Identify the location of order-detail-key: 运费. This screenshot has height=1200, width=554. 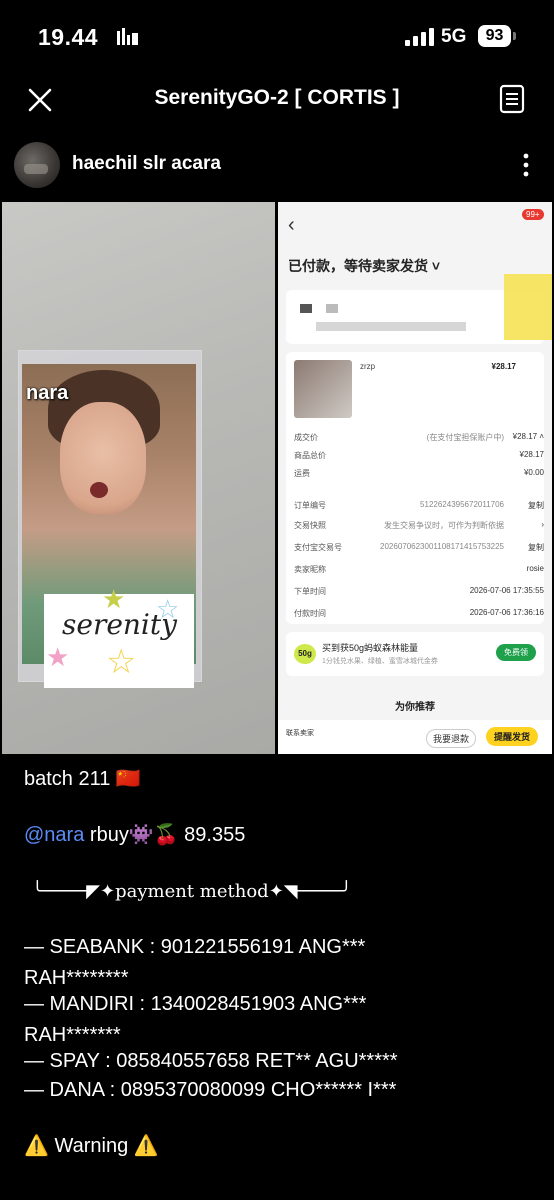
(302, 473).